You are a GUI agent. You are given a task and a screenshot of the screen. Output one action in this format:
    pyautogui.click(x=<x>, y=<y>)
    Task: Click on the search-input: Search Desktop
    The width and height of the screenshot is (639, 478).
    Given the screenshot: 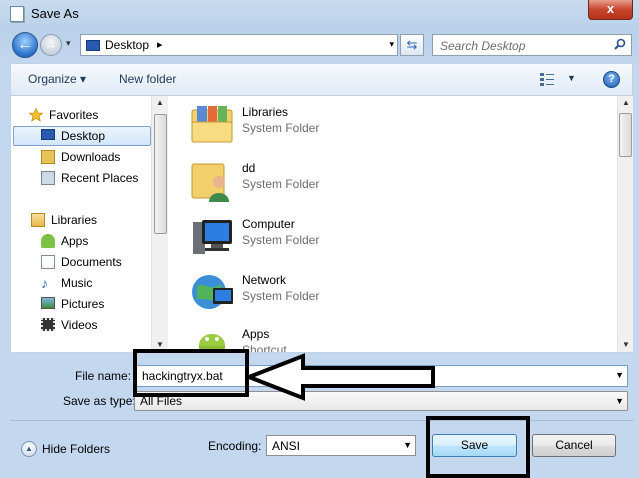 What is the action you would take?
    pyautogui.click(x=532, y=45)
    